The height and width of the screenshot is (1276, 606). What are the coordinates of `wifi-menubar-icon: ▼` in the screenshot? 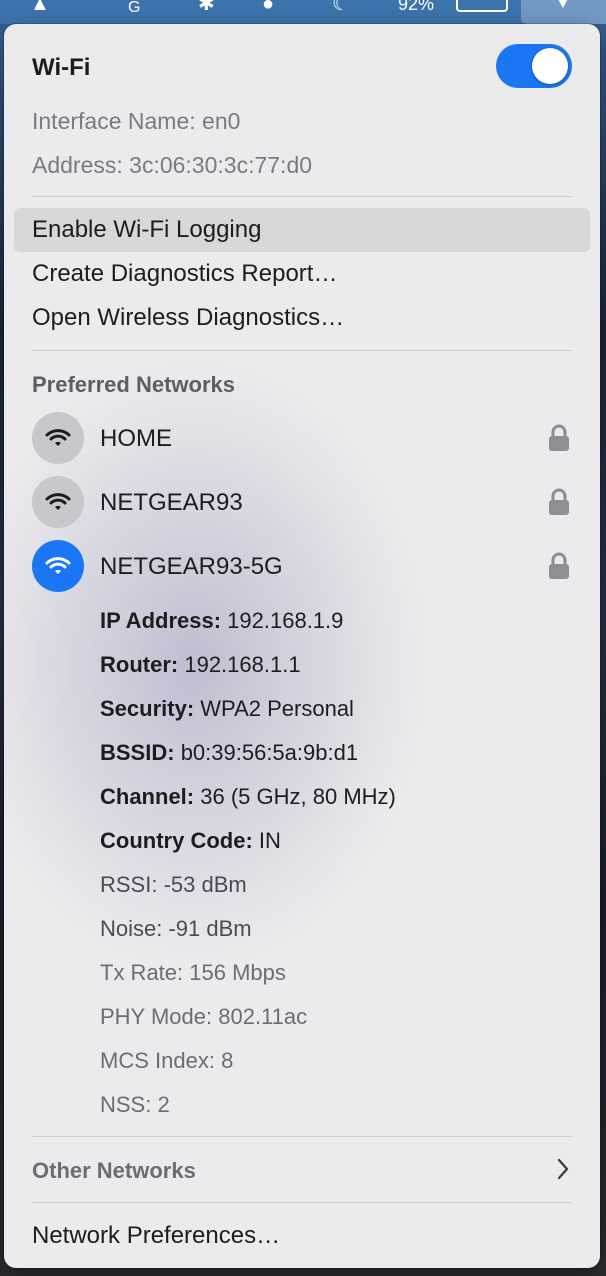 It's located at (563, 6).